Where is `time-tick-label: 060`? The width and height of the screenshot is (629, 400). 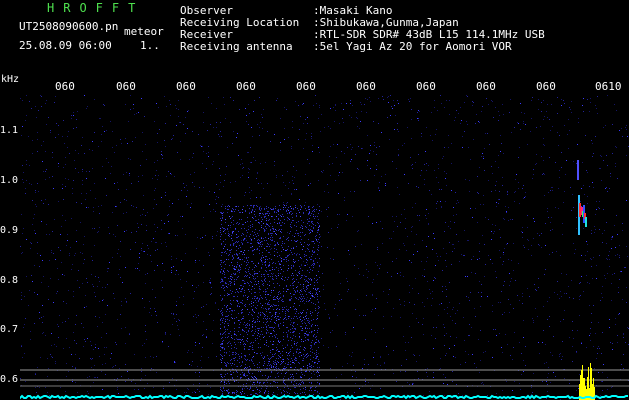 time-tick-label: 060 is located at coordinates (126, 86).